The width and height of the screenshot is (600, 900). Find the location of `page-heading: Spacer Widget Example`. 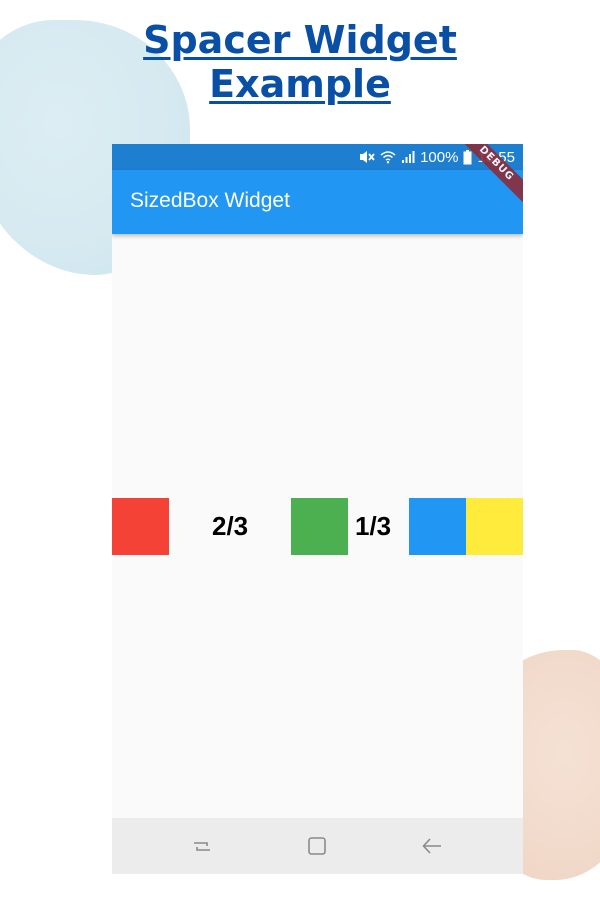

page-heading: Spacer Widget Example is located at coordinates (300, 62).